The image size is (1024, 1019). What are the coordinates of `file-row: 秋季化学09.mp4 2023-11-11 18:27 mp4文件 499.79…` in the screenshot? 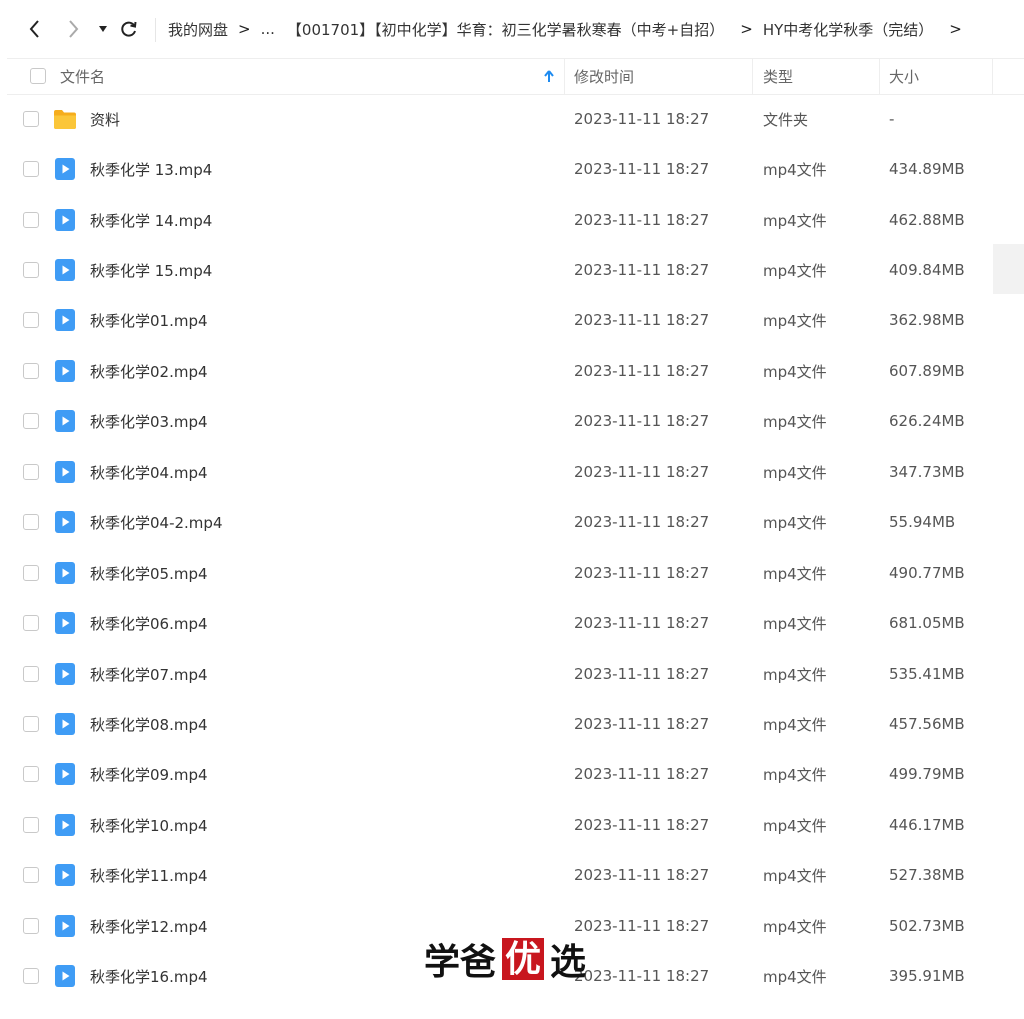 It's located at (515, 774).